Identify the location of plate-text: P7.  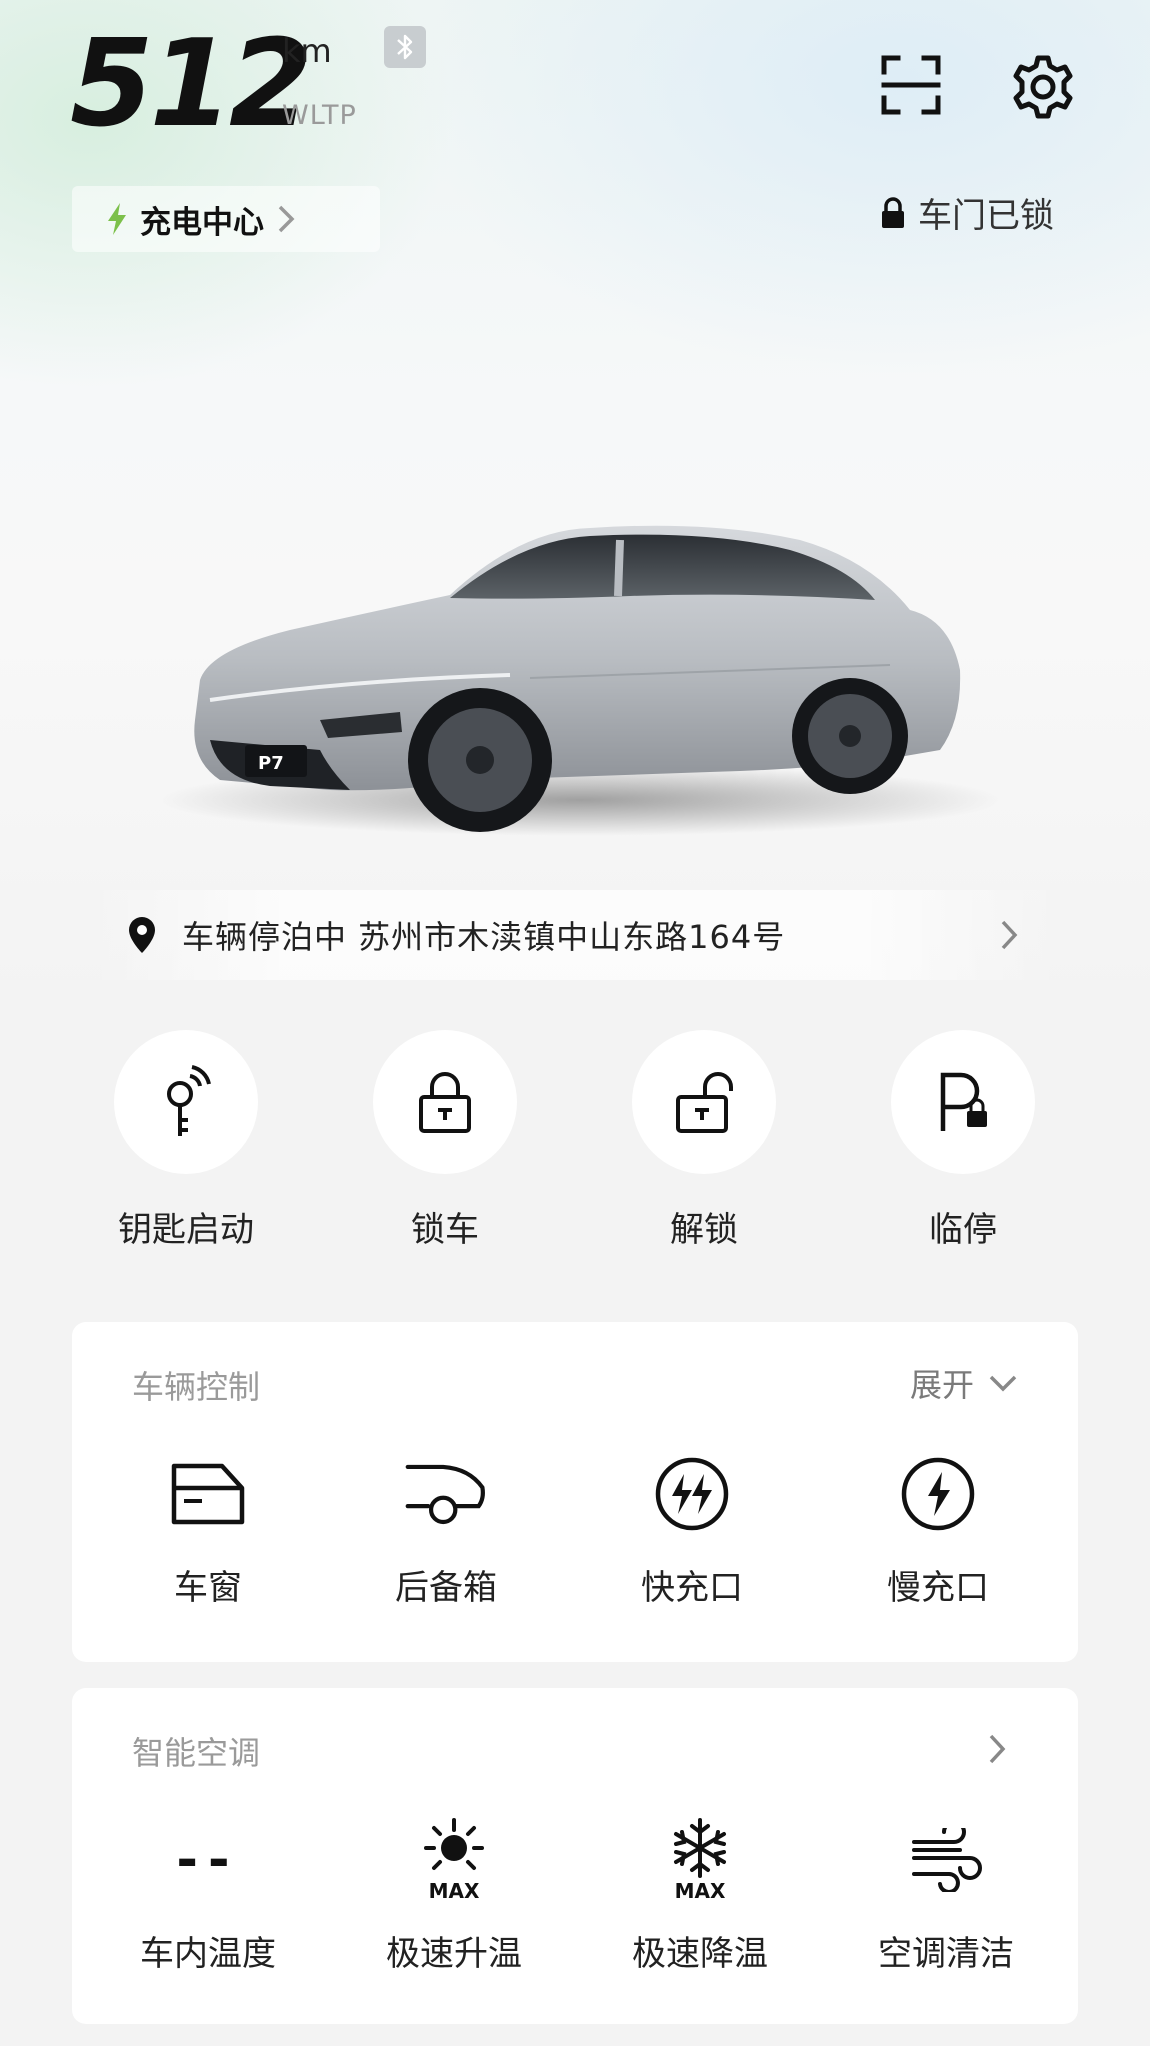
(271, 763).